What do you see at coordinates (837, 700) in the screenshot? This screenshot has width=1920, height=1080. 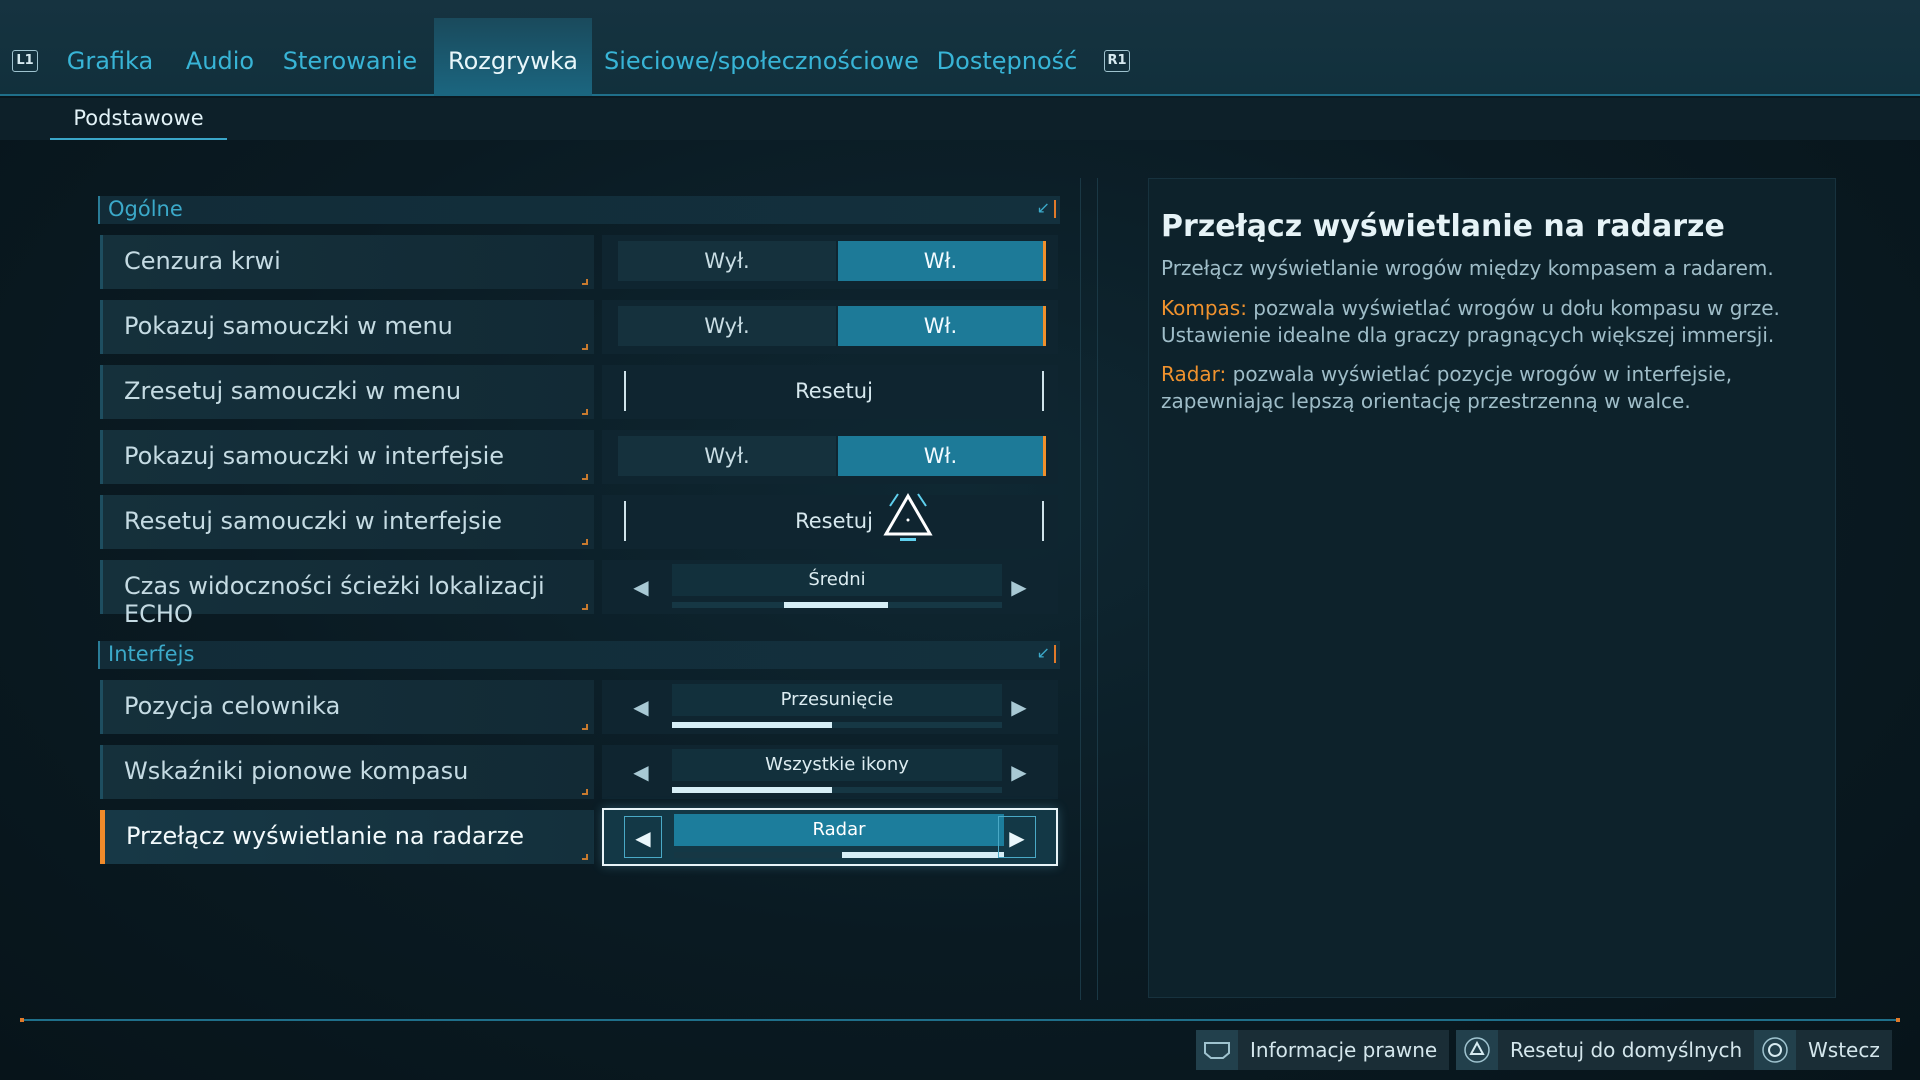 I see `selector-value: Przesunięcie` at bounding box center [837, 700].